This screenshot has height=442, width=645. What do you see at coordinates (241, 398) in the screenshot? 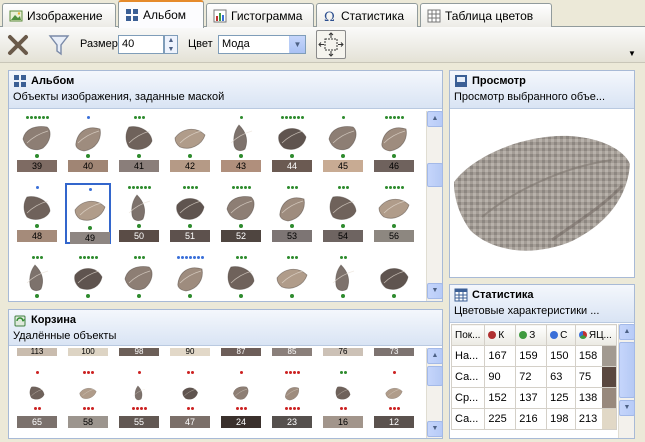
I see `trash-item: 24` at bounding box center [241, 398].